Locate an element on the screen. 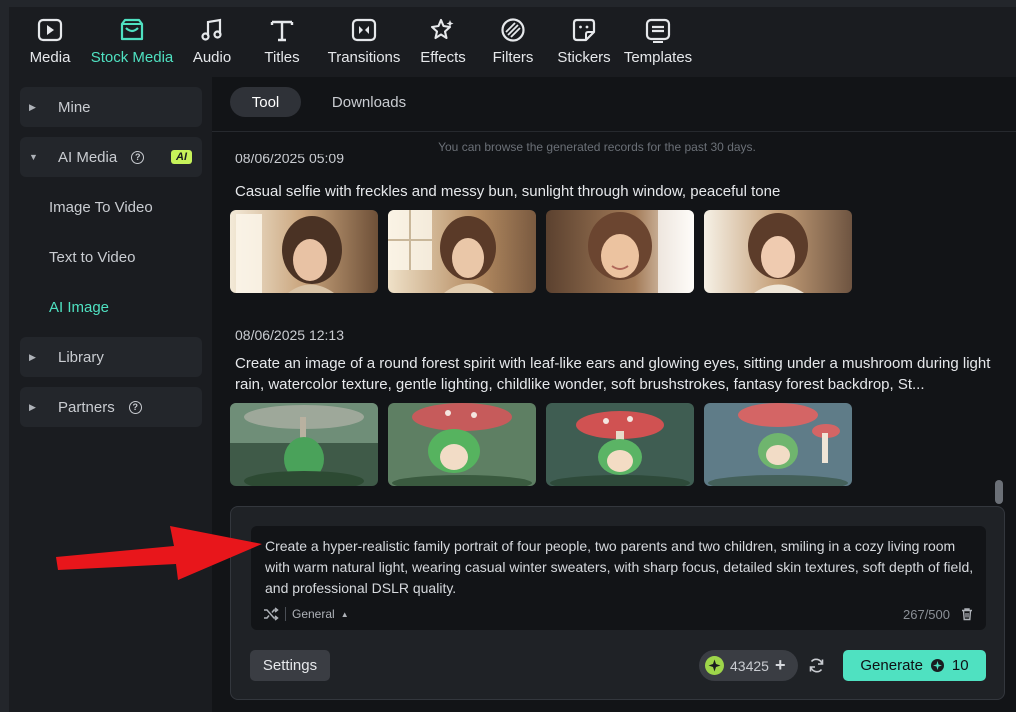 The image size is (1016, 712). toolbar-media: Media is located at coordinates (50, 42).